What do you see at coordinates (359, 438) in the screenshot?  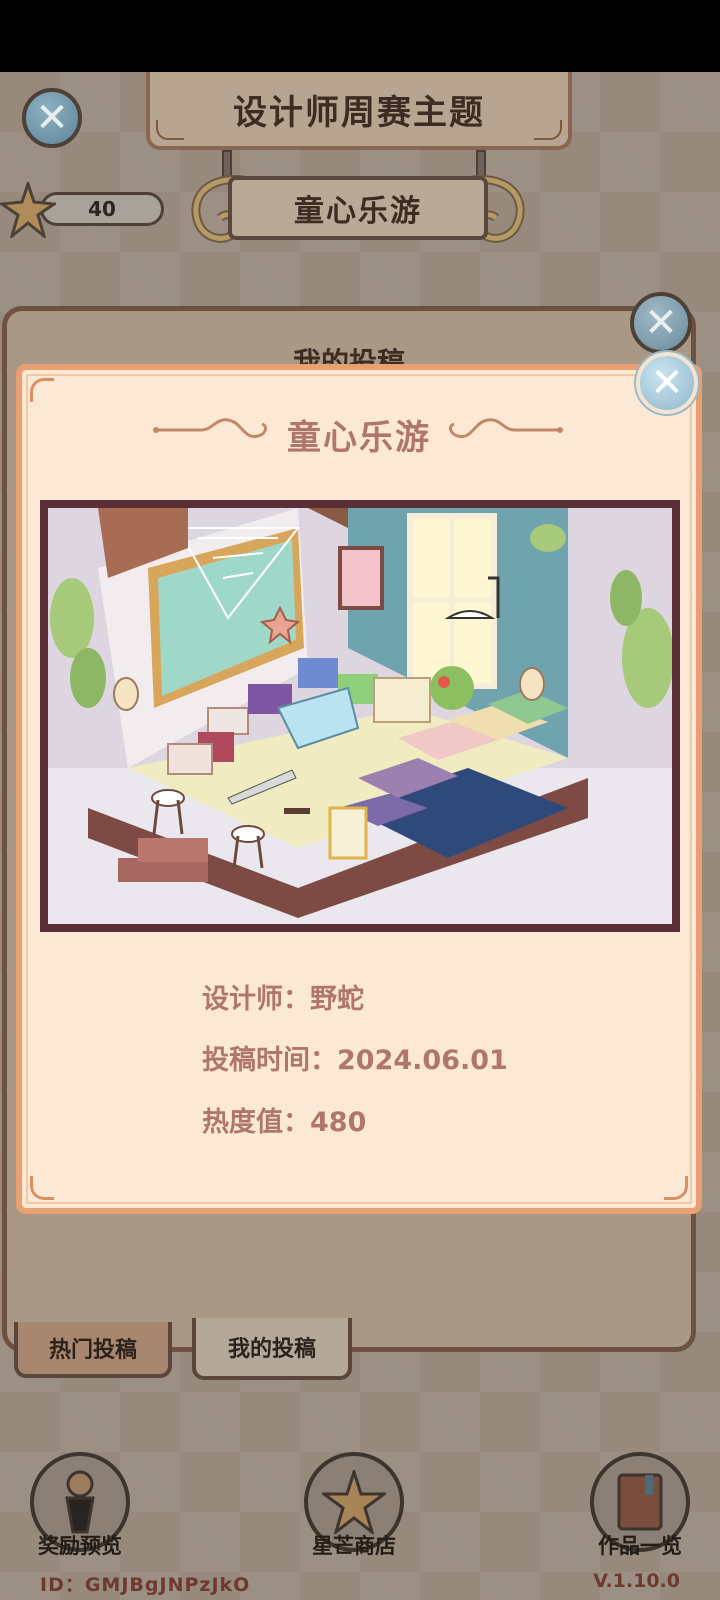 I see `card-title: 童心乐游` at bounding box center [359, 438].